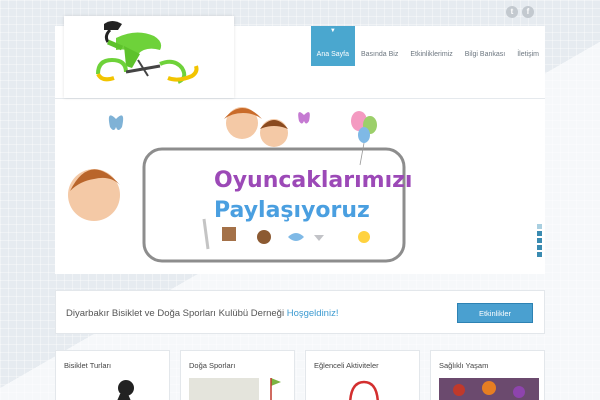  Describe the element at coordinates (520, 12) in the screenshot. I see `social-links: t f` at that location.